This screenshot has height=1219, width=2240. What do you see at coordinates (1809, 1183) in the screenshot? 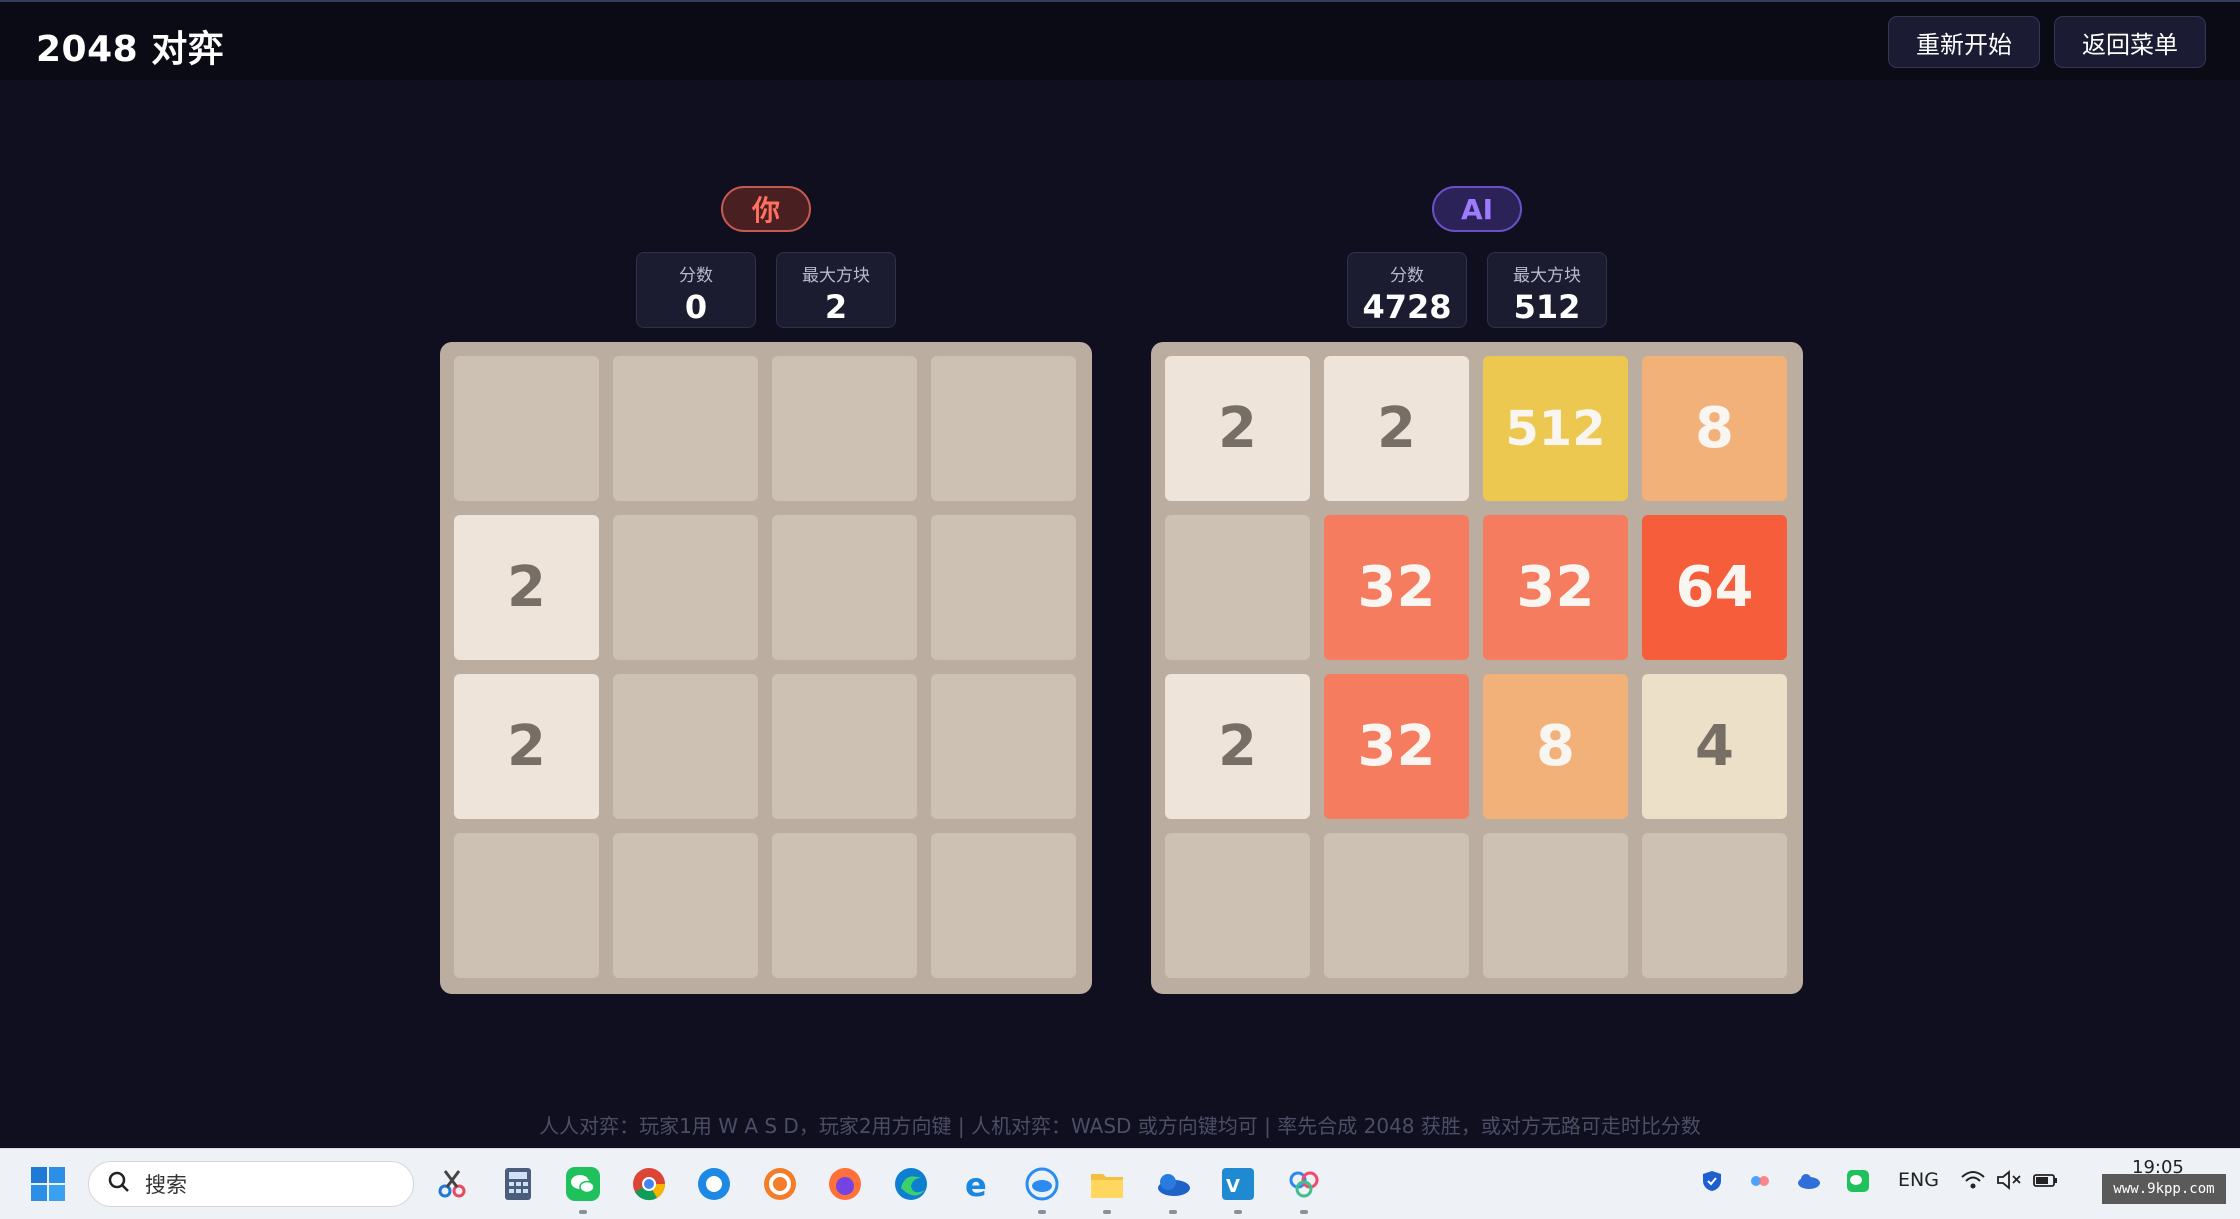
I see `onedrive-tray-icon` at bounding box center [1809, 1183].